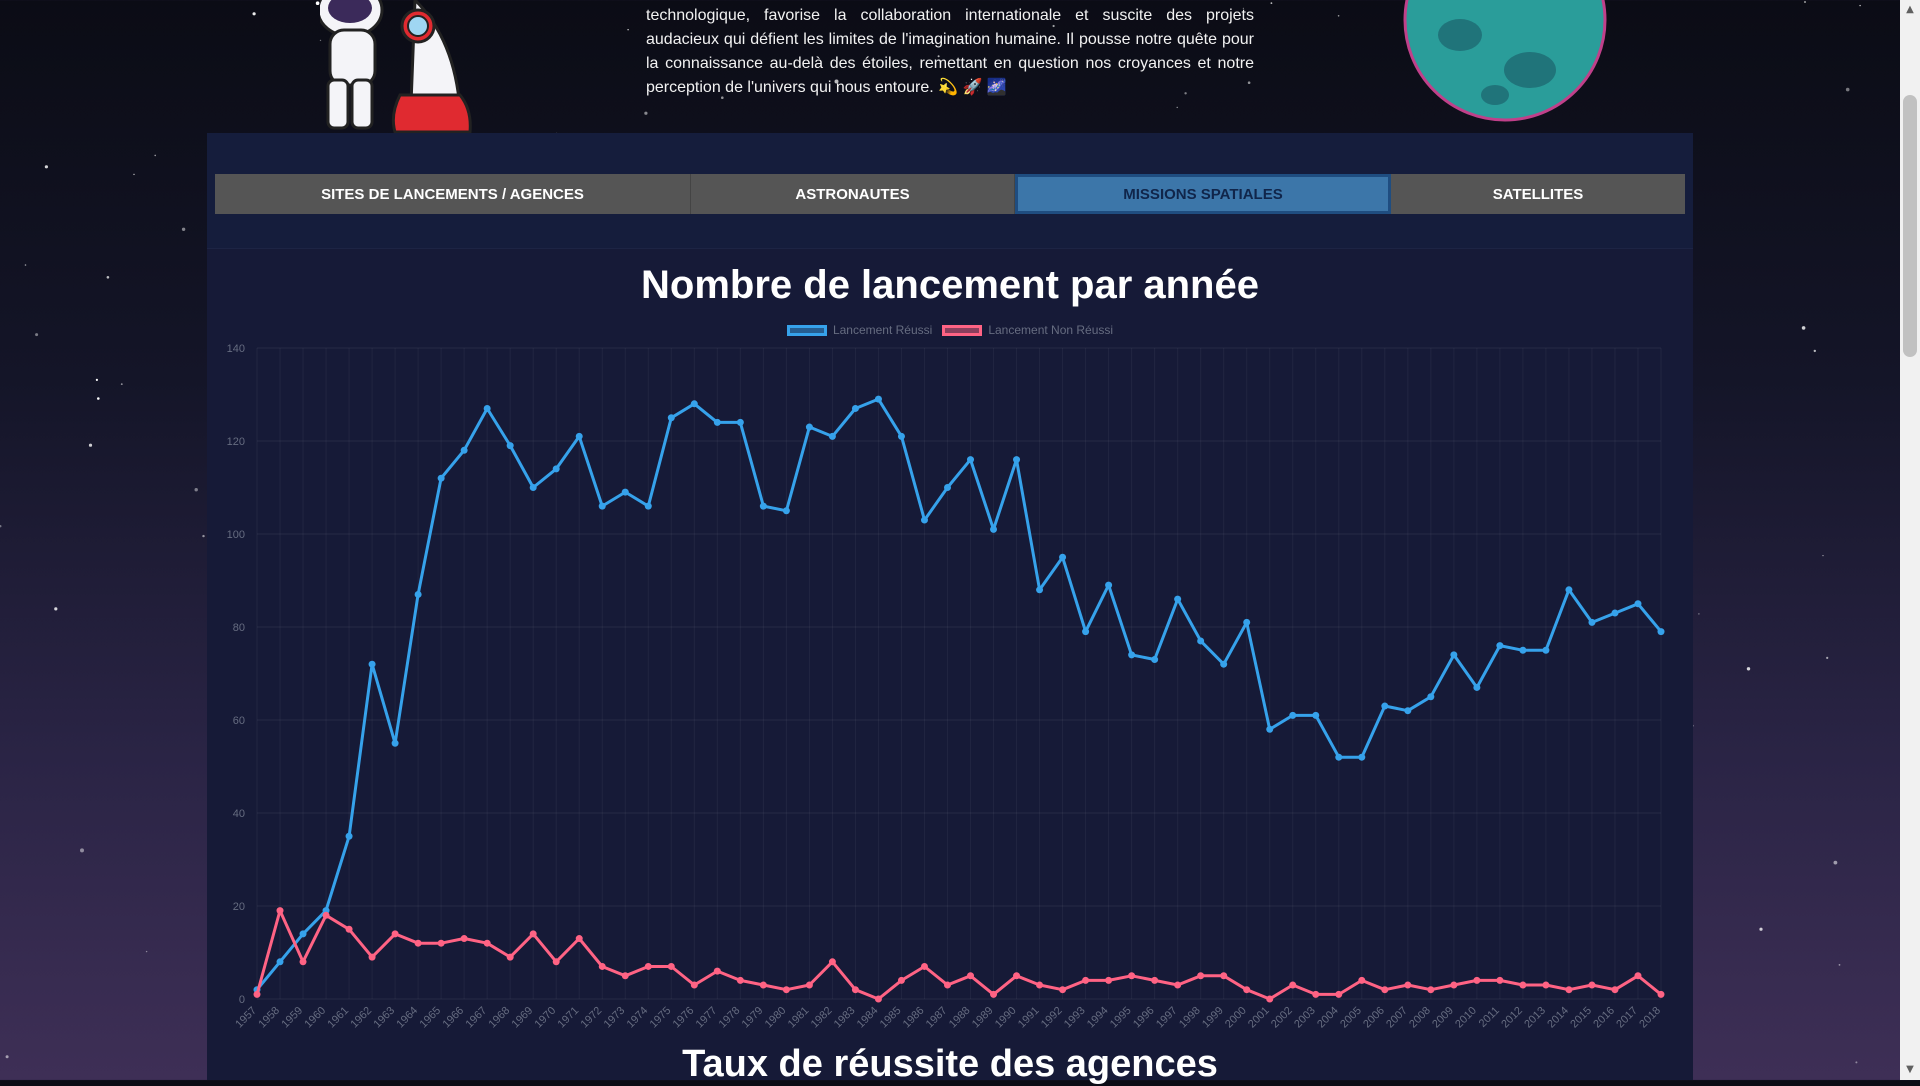 This screenshot has width=1920, height=1086. Describe the element at coordinates (1910, 10) in the screenshot. I see `scroll-up-arrow-icon: ▲` at that location.